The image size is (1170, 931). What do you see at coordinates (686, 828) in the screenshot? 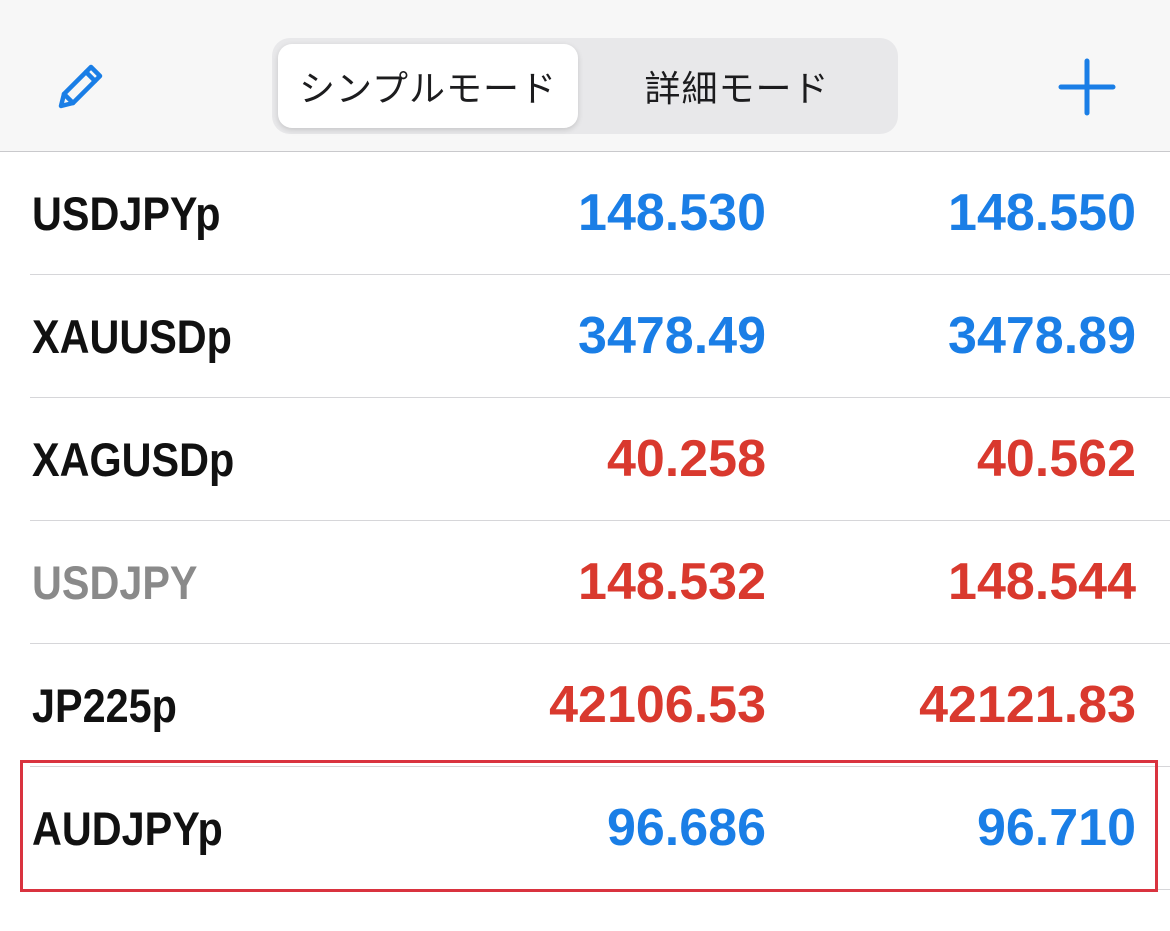
I see `bid-price: 96.686` at bounding box center [686, 828].